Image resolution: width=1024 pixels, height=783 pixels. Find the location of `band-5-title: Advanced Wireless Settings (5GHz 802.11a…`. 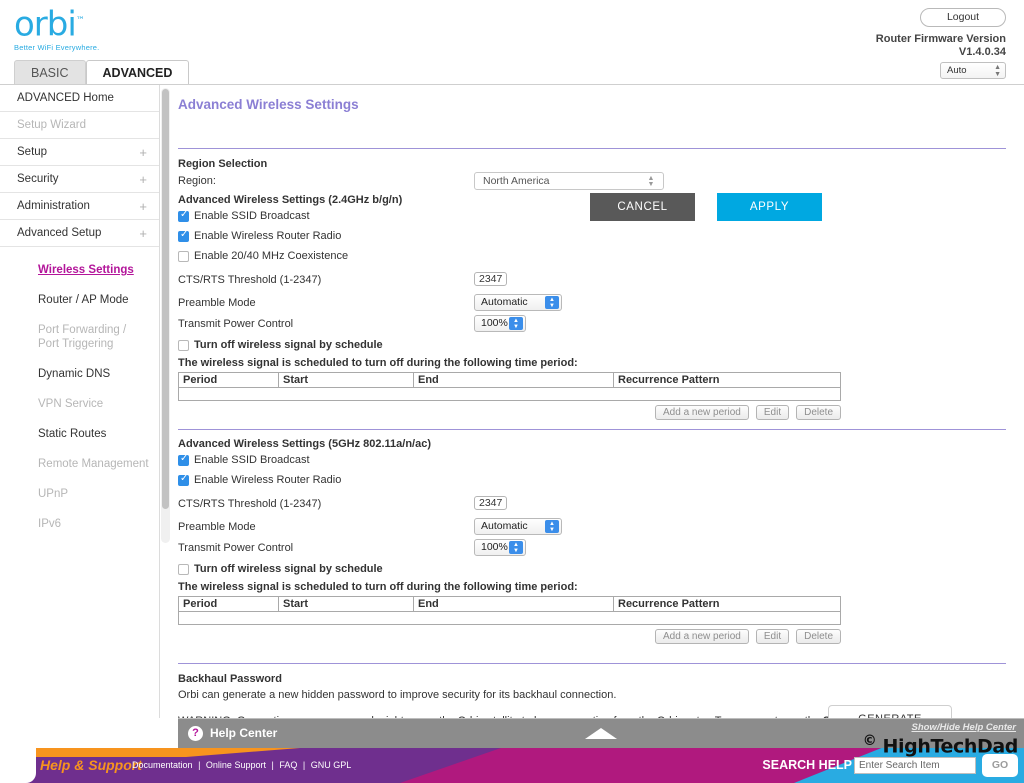

band-5-title: Advanced Wireless Settings (5GHz 802.11a… is located at coordinates (305, 444).